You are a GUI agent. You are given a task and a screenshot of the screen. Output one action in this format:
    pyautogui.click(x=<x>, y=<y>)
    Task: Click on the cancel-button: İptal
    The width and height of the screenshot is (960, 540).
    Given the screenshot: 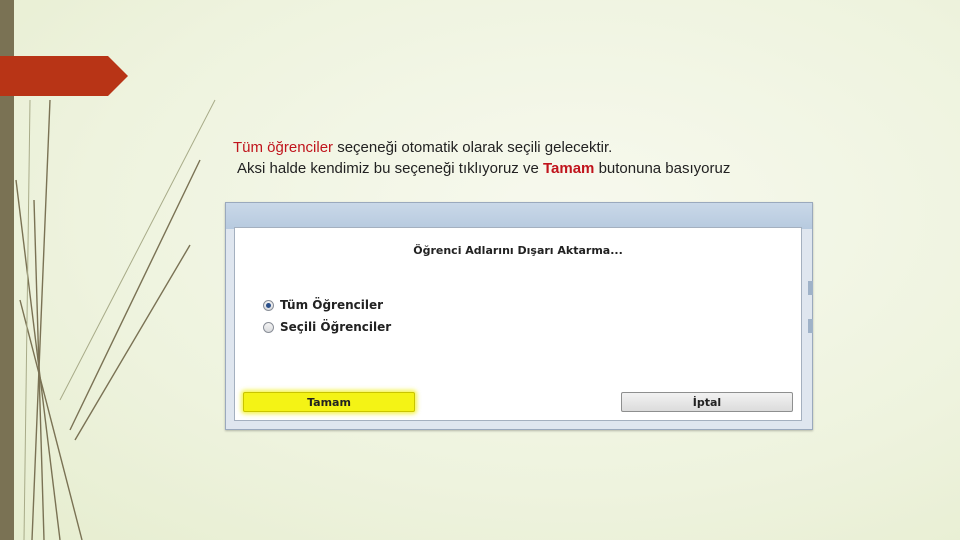 What is the action you would take?
    pyautogui.click(x=707, y=402)
    